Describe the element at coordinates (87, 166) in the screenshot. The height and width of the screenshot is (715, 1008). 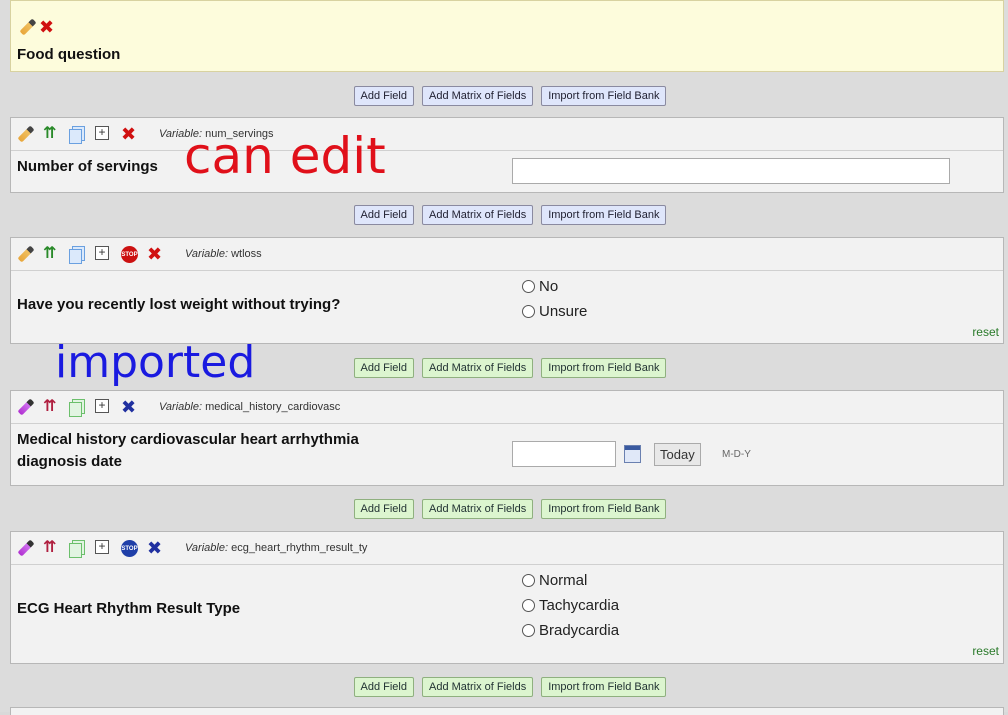
I see `field-label: Number of servings` at that location.